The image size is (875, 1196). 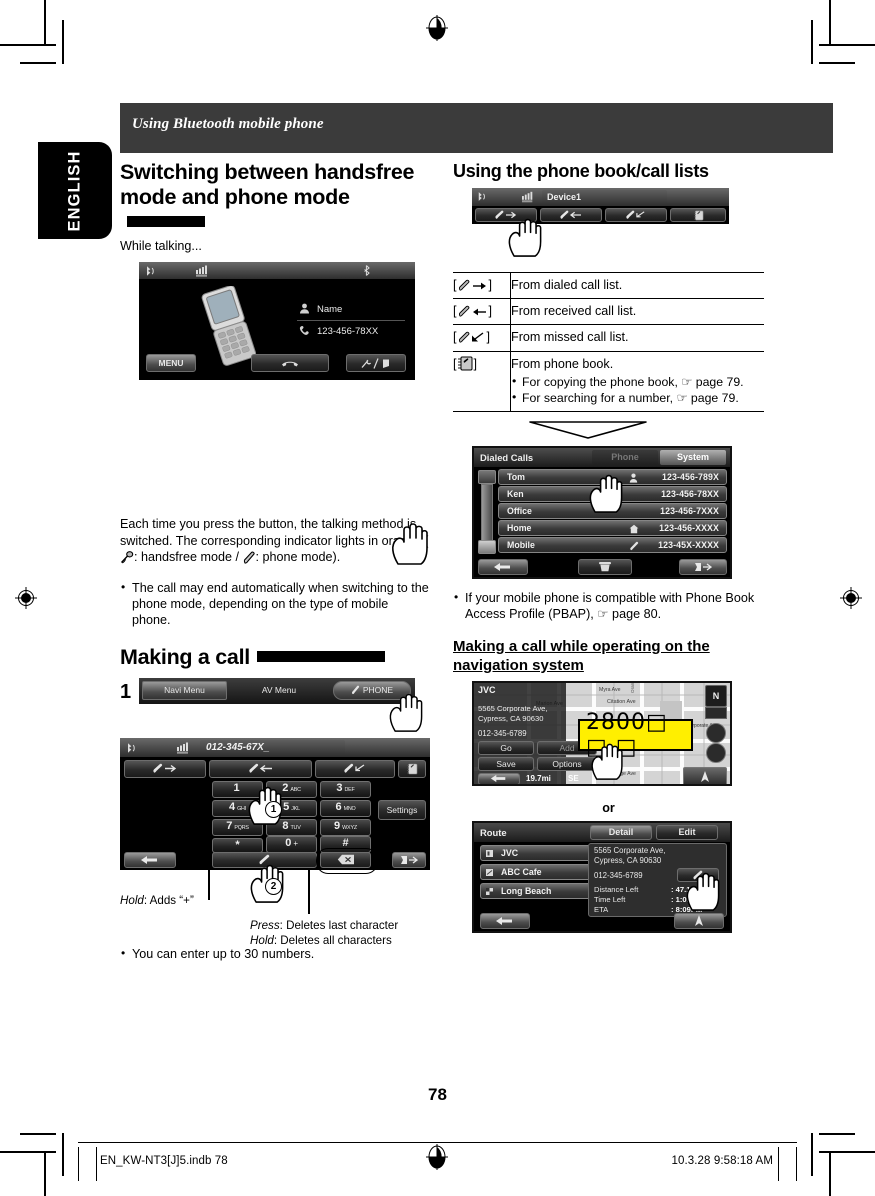 What do you see at coordinates (705, 775) in the screenshot?
I see `compass-icon` at bounding box center [705, 775].